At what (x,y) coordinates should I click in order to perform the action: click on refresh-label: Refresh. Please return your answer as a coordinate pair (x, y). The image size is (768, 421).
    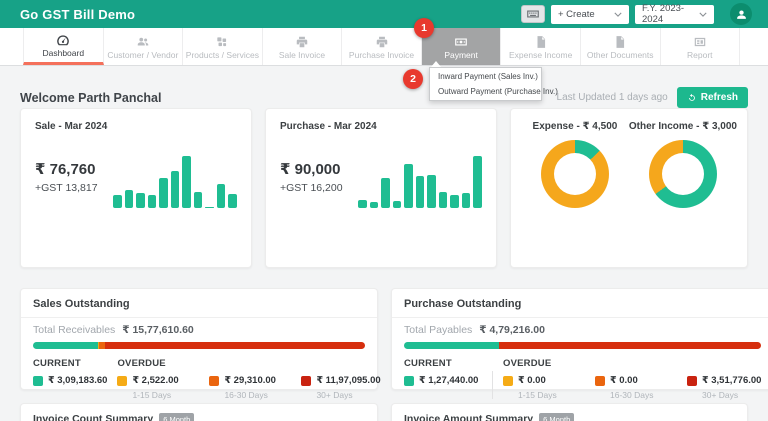
    Looking at the image, I should click on (719, 97).